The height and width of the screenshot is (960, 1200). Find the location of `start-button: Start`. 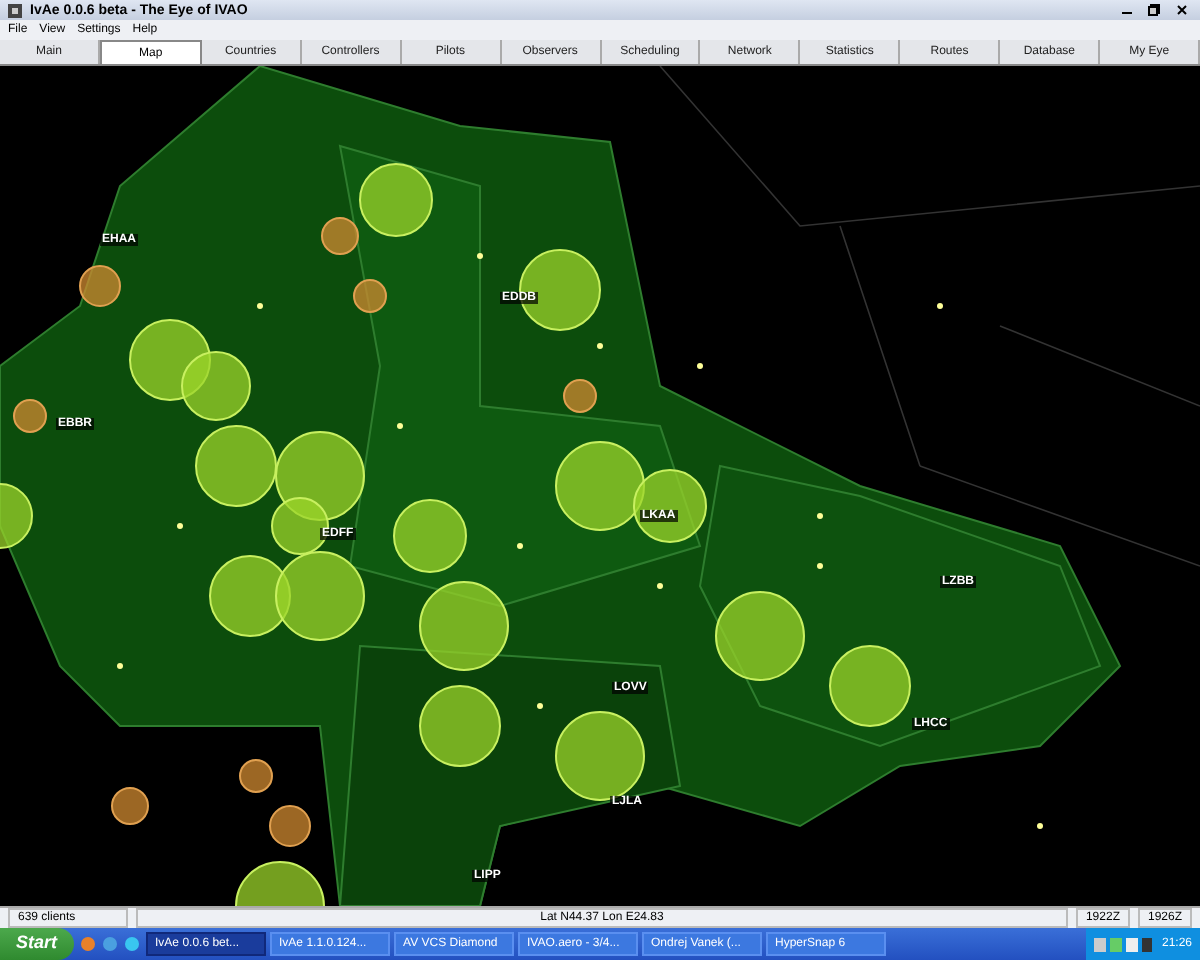

start-button: Start is located at coordinates (37, 944).